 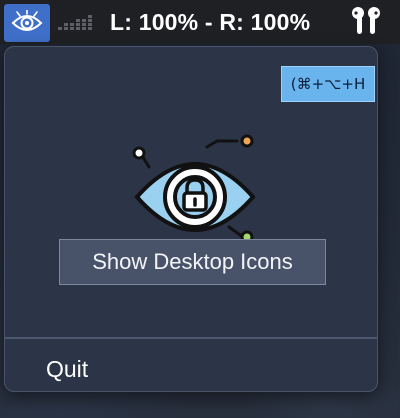 I want to click on quit-menu-item: Quit, so click(x=191, y=369).